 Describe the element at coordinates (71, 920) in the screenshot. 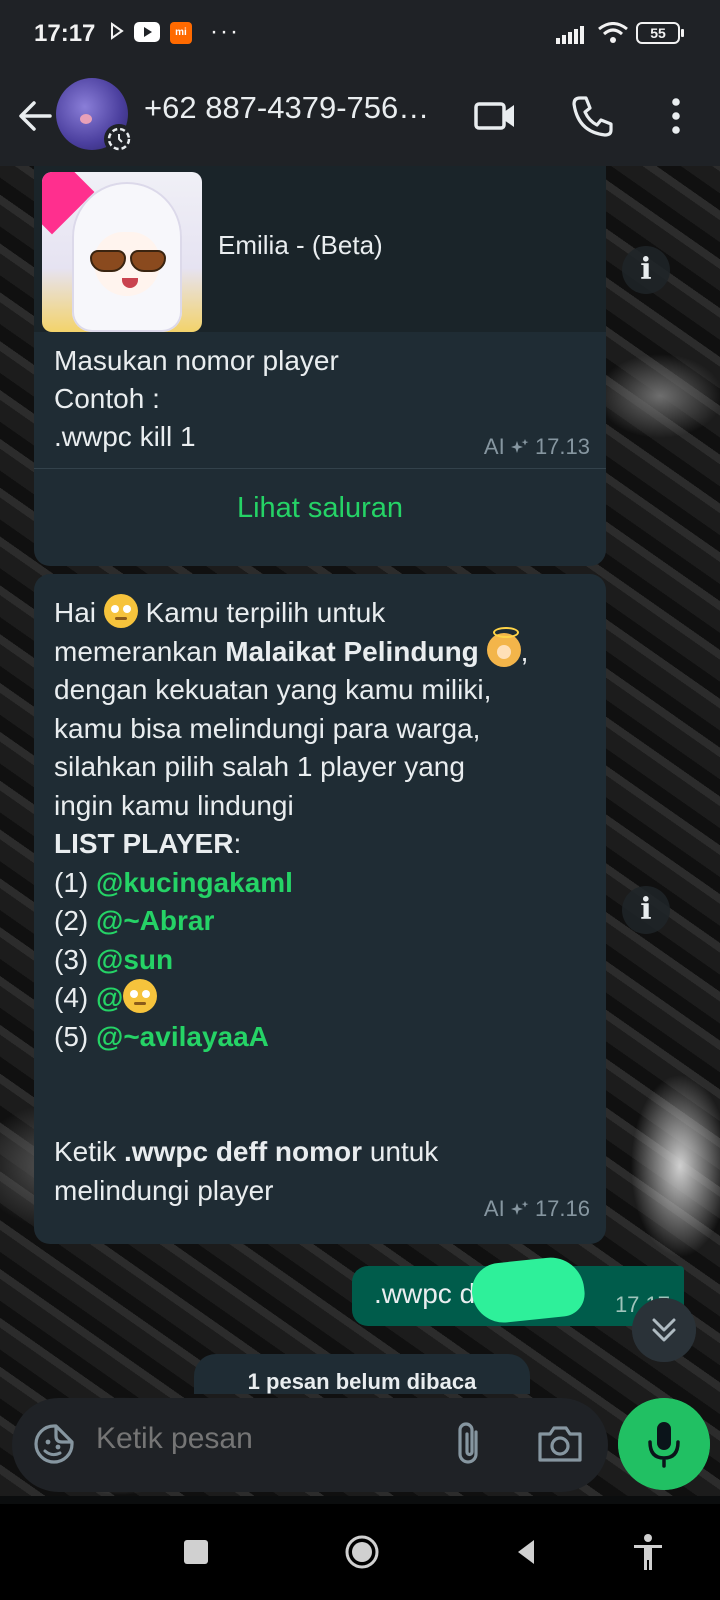

I see `player-number: (2)` at that location.